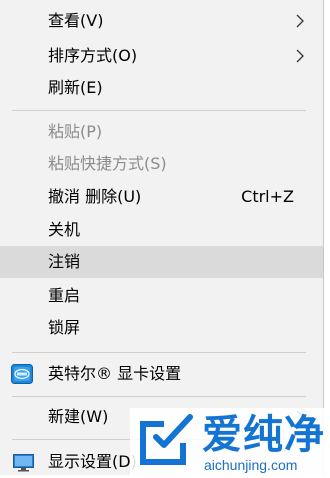 The width and height of the screenshot is (330, 478). What do you see at coordinates (166, 439) in the screenshot?
I see `aichunjing-logo-icon` at bounding box center [166, 439].